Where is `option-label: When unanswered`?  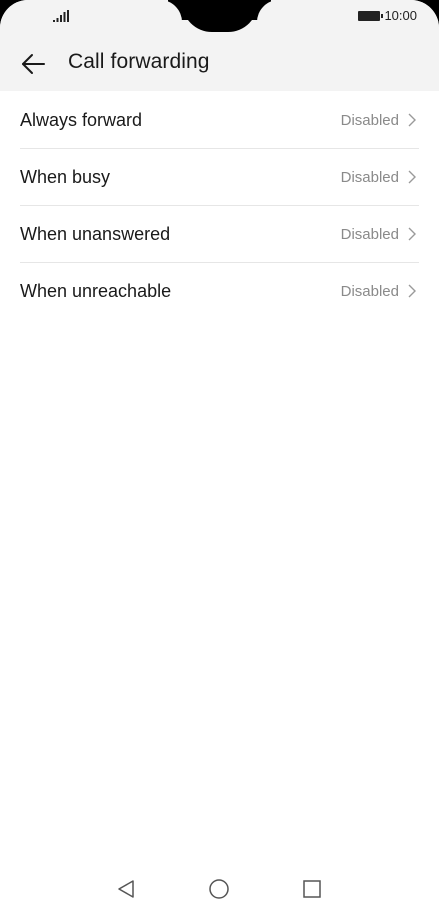
option-label: When unanswered is located at coordinates (95, 233).